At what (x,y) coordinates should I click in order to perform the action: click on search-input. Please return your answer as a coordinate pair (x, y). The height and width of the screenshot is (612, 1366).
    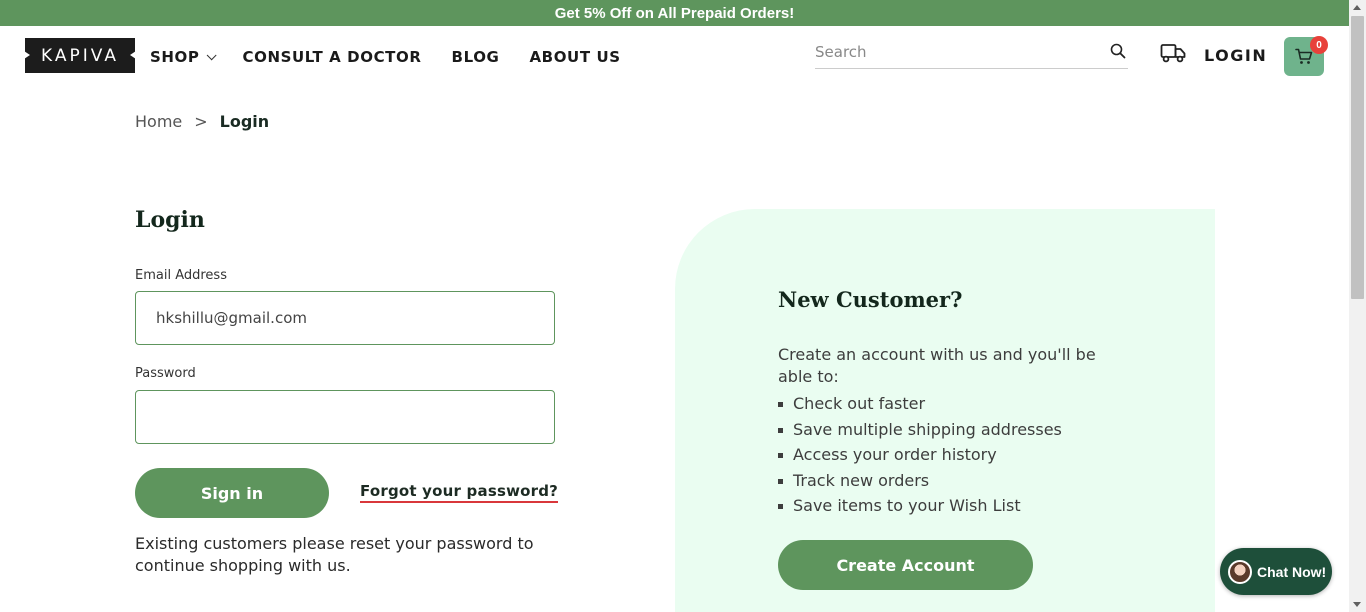
    Looking at the image, I should click on (955, 52).